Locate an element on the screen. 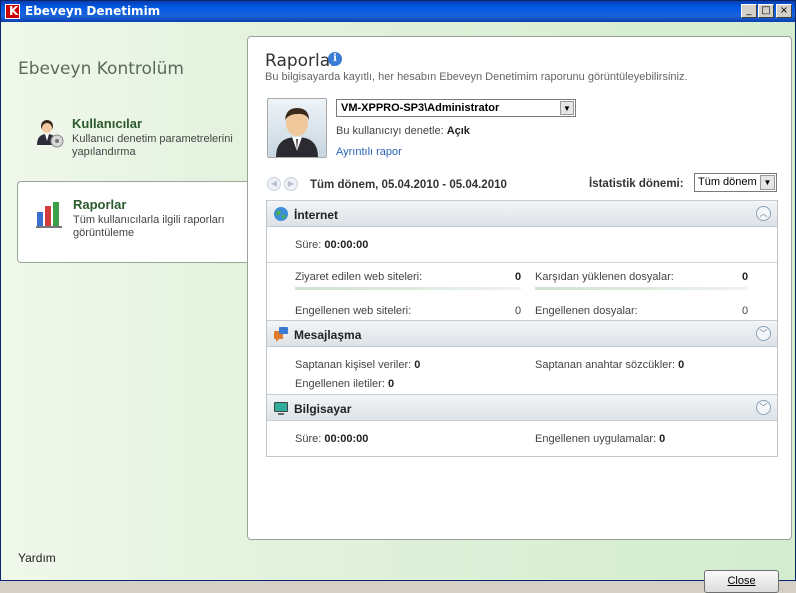  title-bar: Ebeveyn Denetimim _ □ × is located at coordinates (398, 11).